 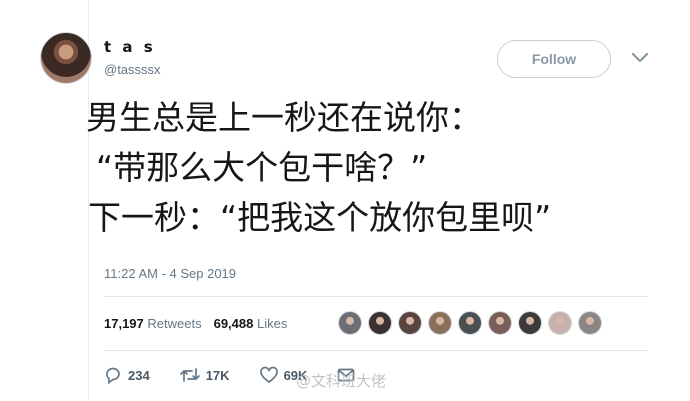 What do you see at coordinates (320, 217) in the screenshot?
I see `tweet-text-line-3: 下一秒：“把我这个放你包里呗”` at bounding box center [320, 217].